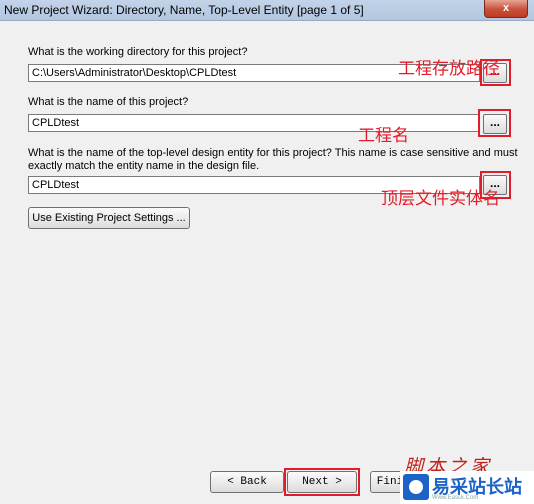 Image resolution: width=534 pixels, height=504 pixels. What do you see at coordinates (383, 136) in the screenshot?
I see `annotation-name: 工程名` at bounding box center [383, 136].